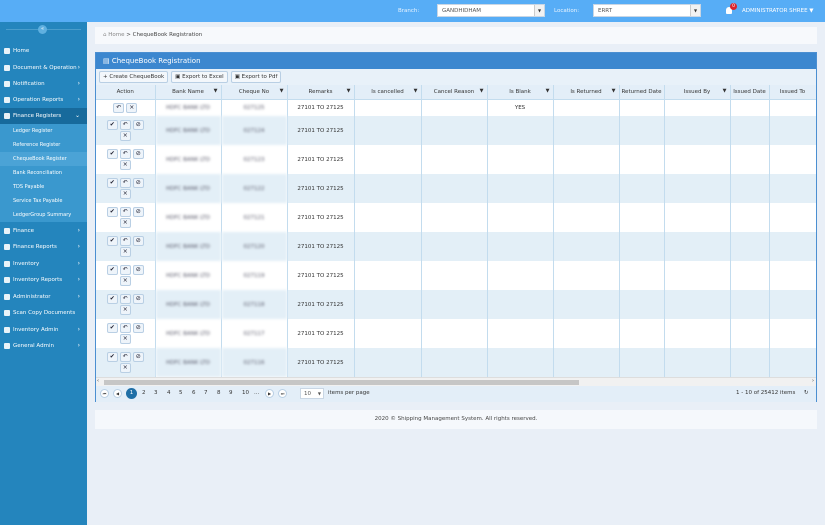  Describe the element at coordinates (43, 145) in the screenshot. I see `submenu-item: Reference Register` at that location.